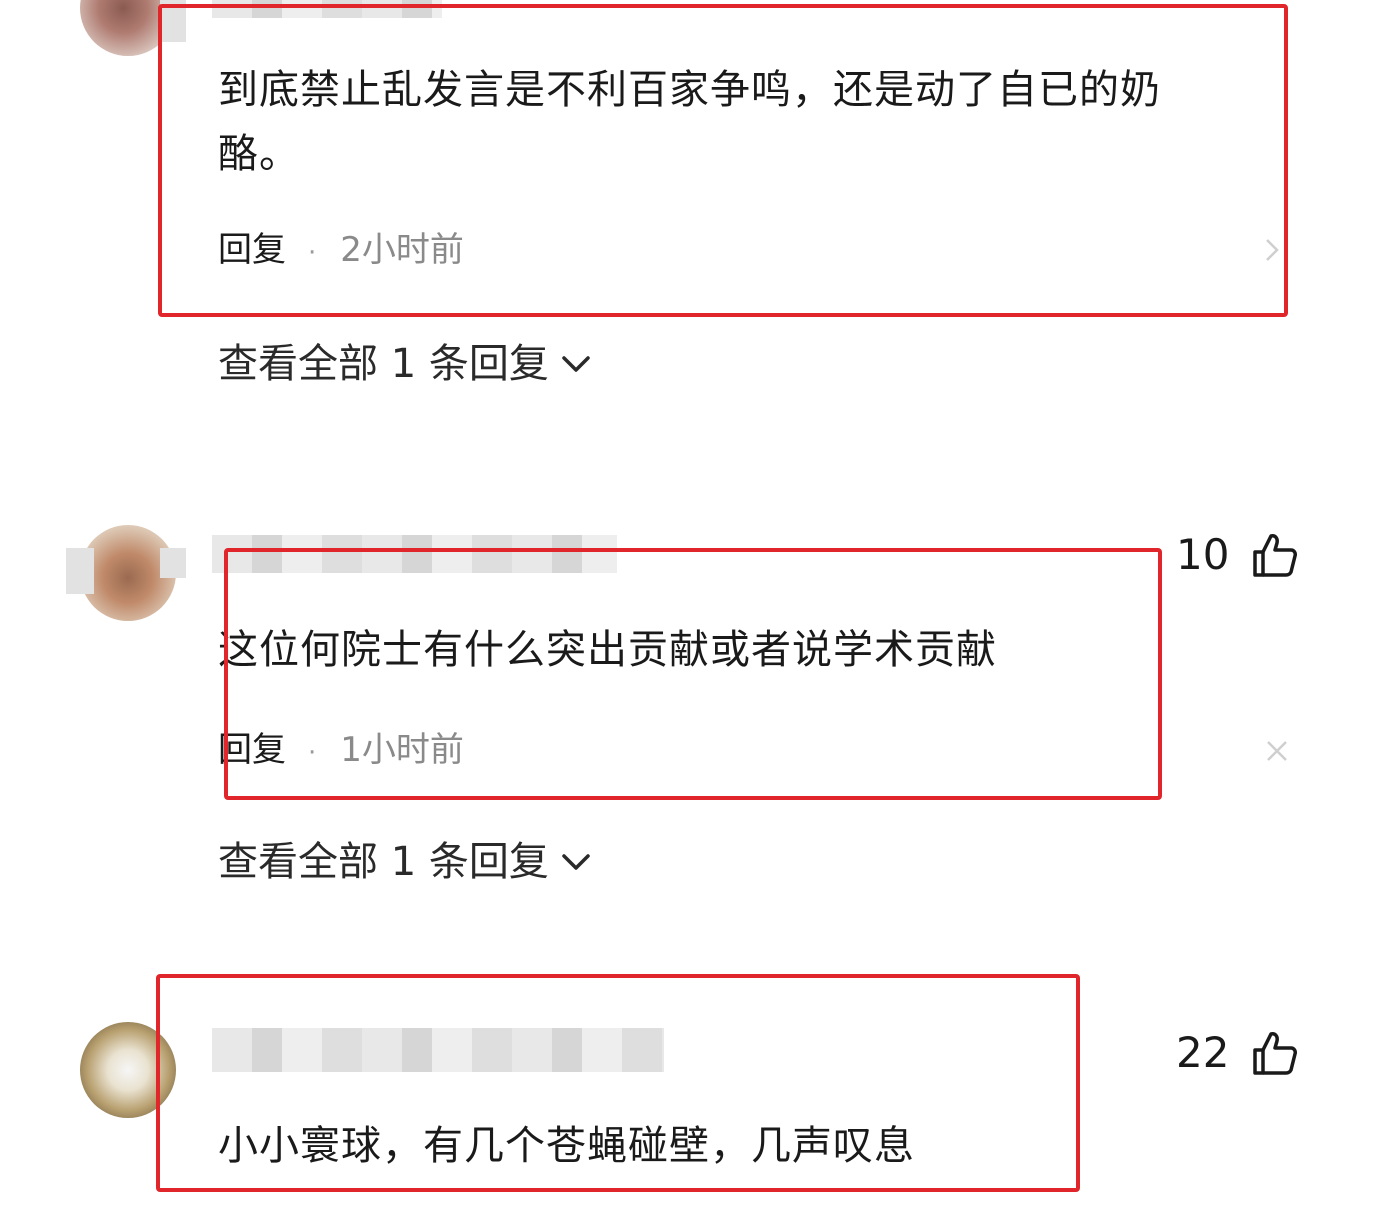 The height and width of the screenshot is (1206, 1376). What do you see at coordinates (566, 1146) in the screenshot?
I see `comment-text-line: 小小寰球，有几个苍蝇碰壁，几声叹息` at bounding box center [566, 1146].